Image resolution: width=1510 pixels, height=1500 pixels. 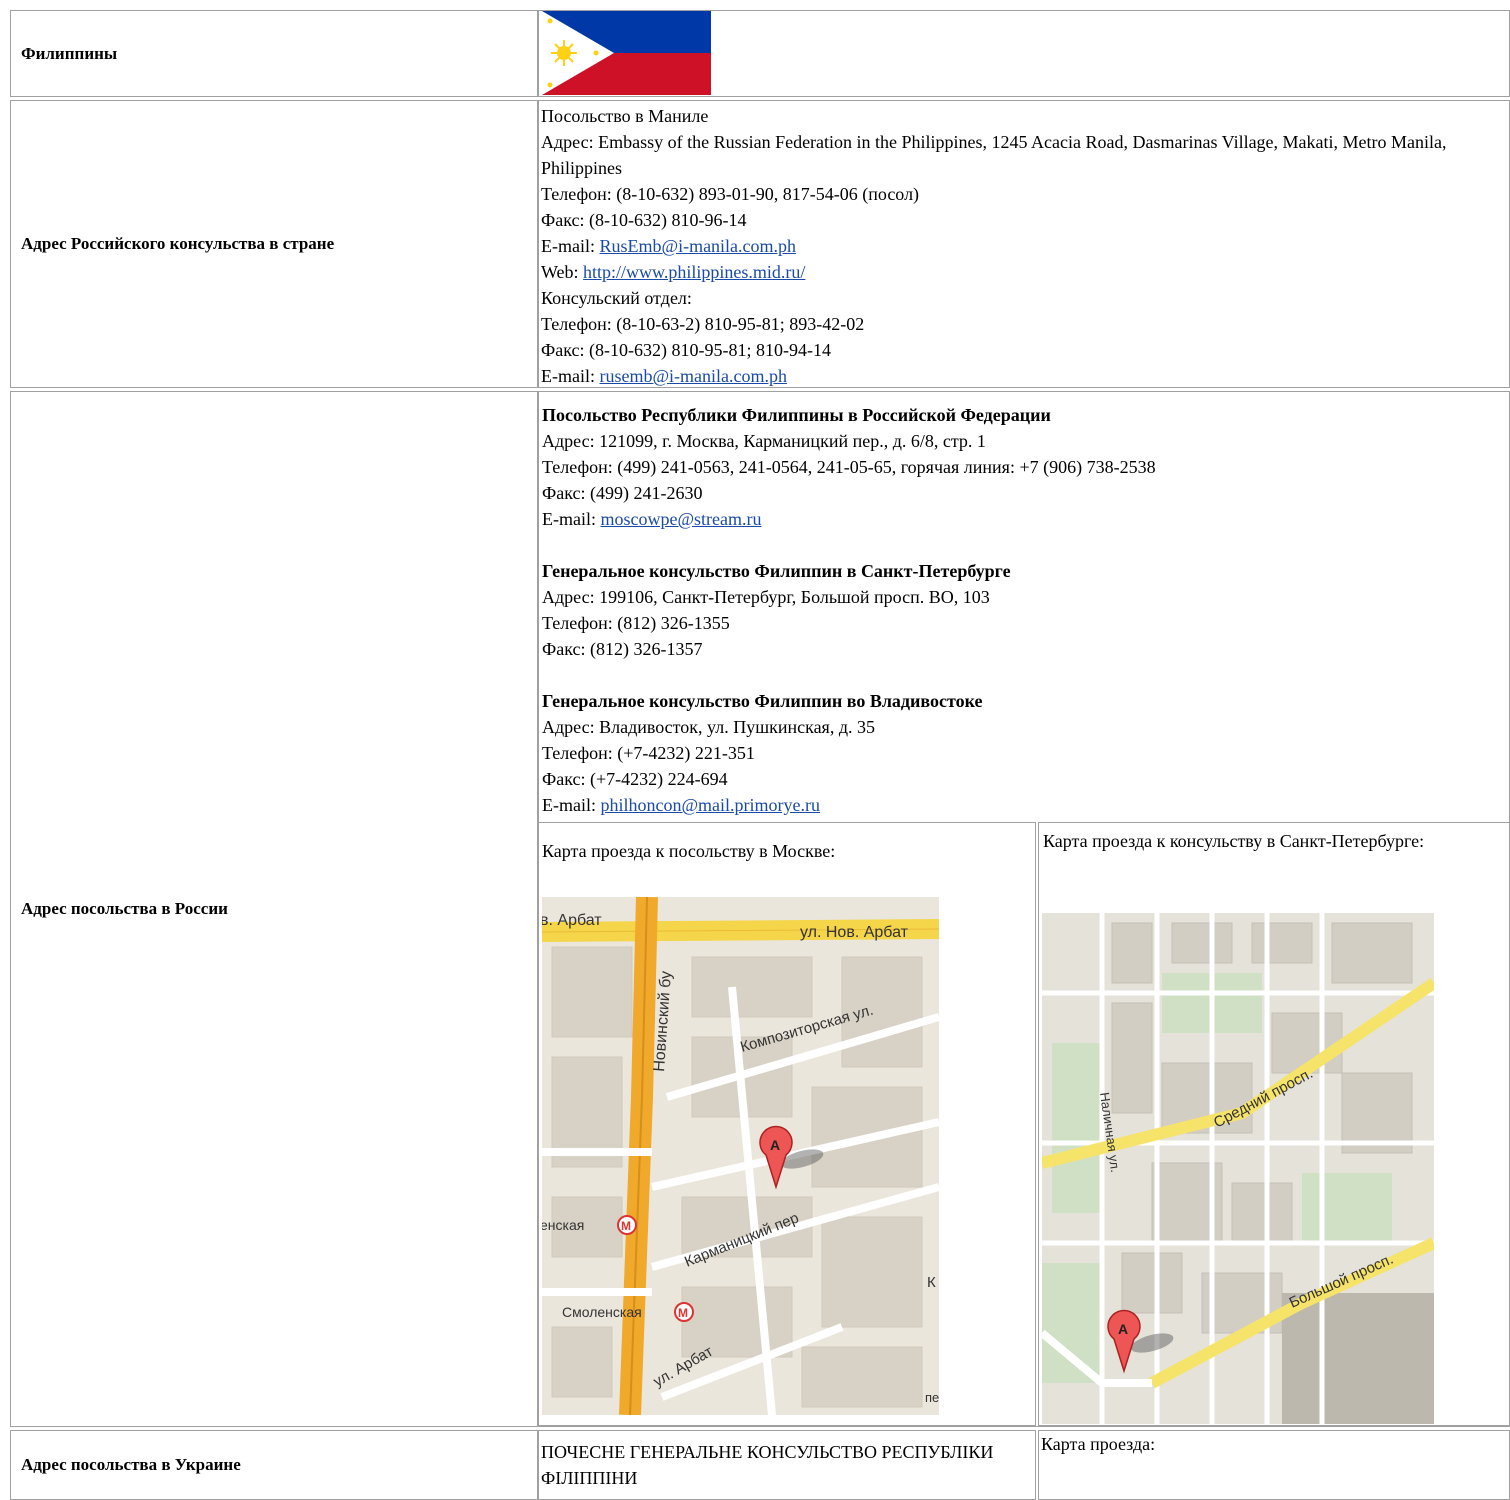 What do you see at coordinates (69, 53) in the screenshot?
I see `country-name: Филиппины` at bounding box center [69, 53].